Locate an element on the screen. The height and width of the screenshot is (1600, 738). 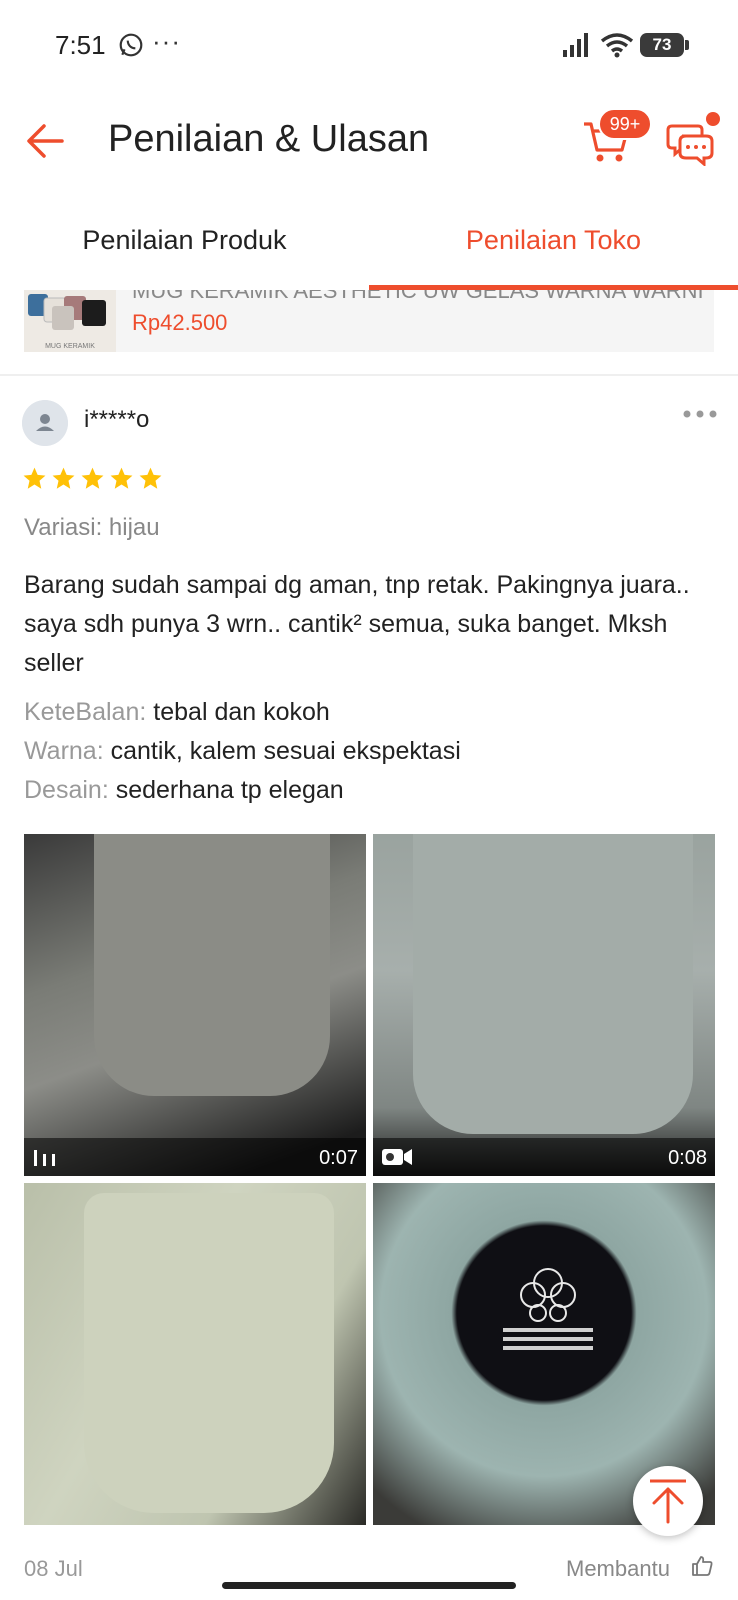
home-indicator is located at coordinates (369, 1585).